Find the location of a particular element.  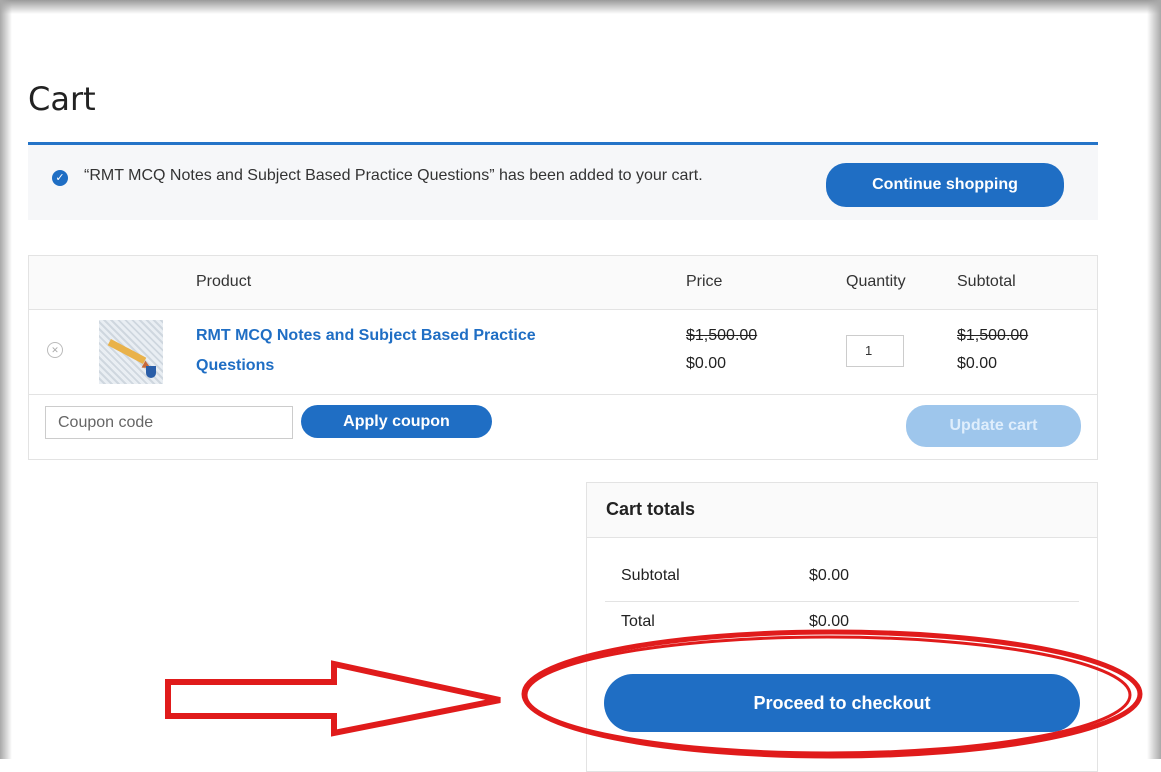

product-thumbnail is located at coordinates (131, 352).